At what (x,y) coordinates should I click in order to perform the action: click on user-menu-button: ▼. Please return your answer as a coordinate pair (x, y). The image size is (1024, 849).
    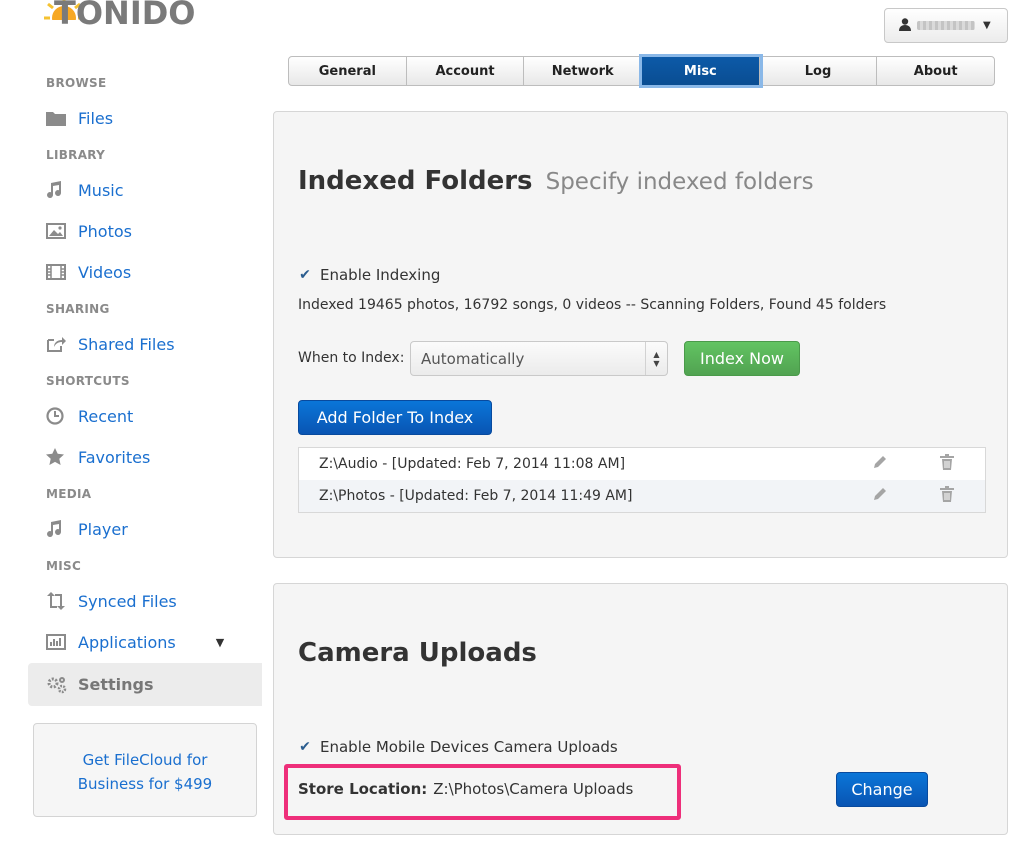
    Looking at the image, I should click on (946, 25).